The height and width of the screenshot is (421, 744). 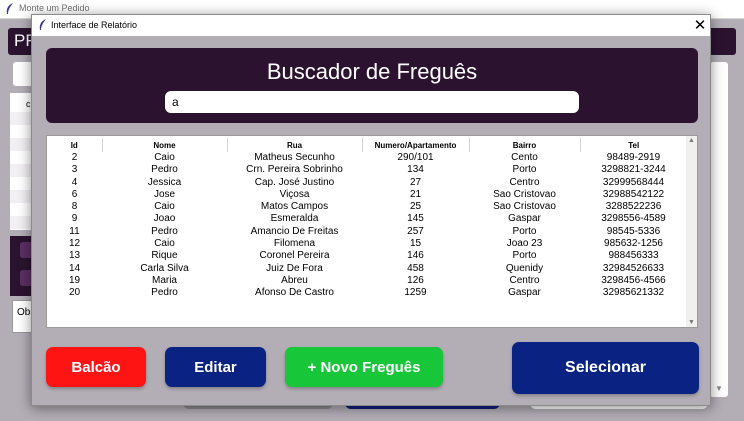 I want to click on scroll-up-icon: ▲, so click(x=691, y=140).